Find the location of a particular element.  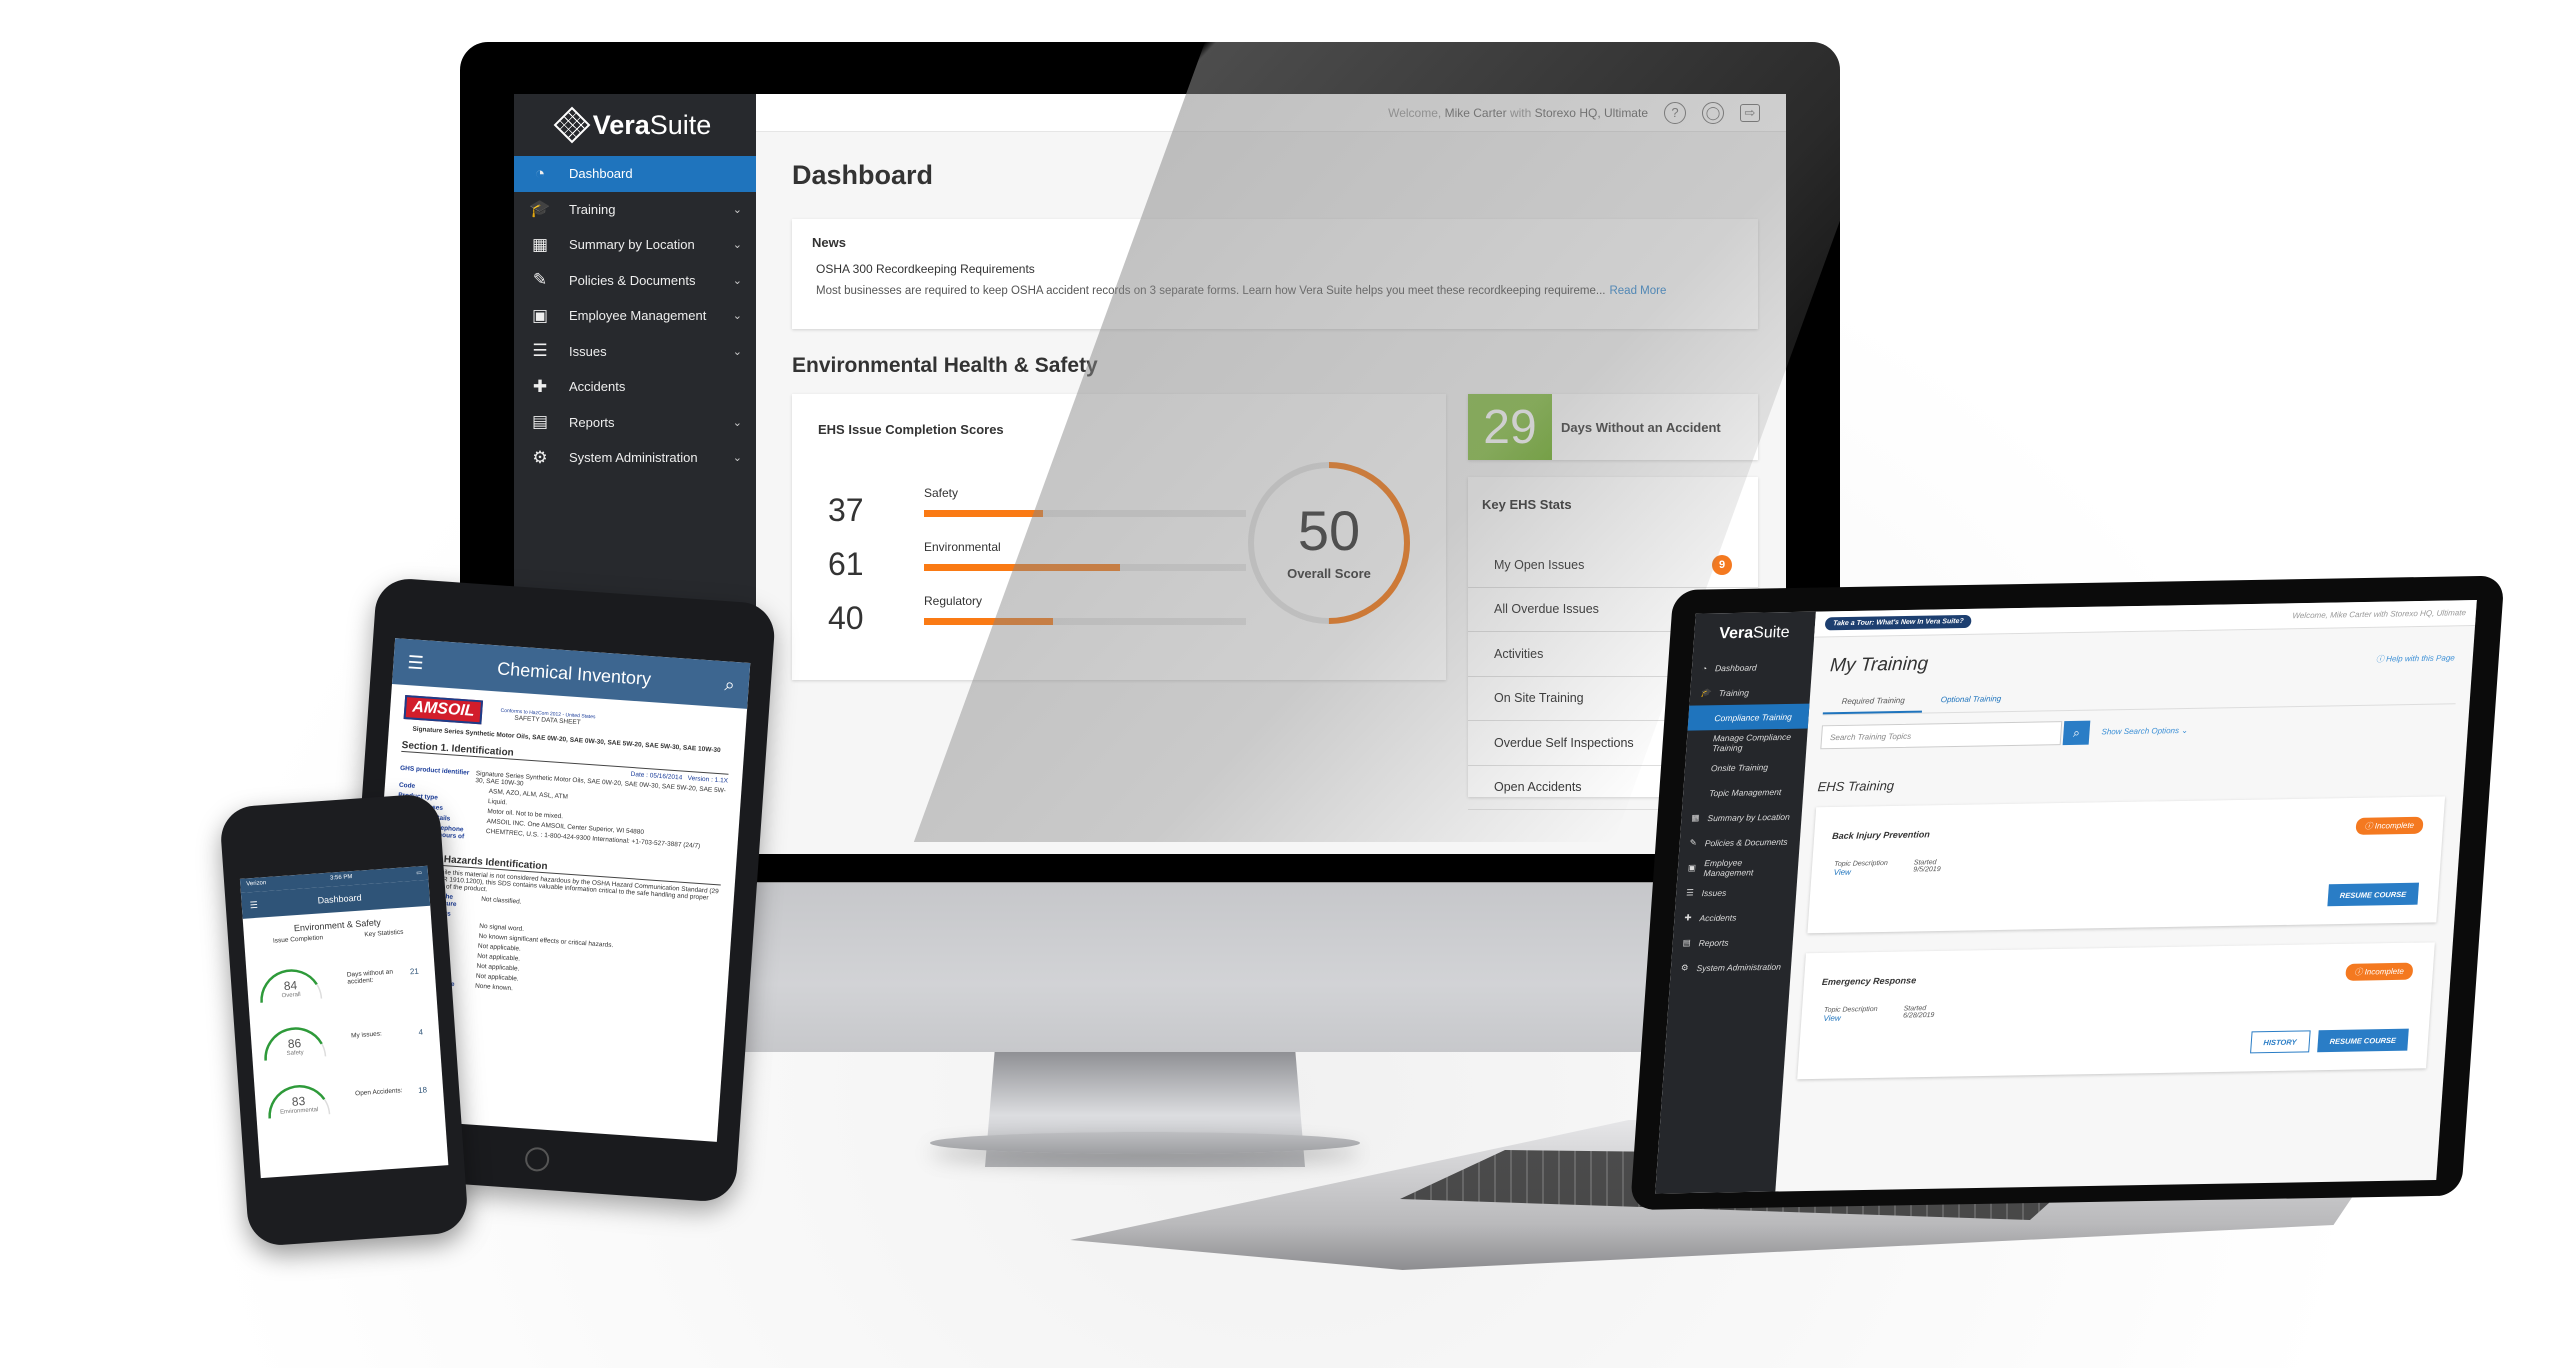

checklist-icon: ☰ is located at coordinates (540, 351).